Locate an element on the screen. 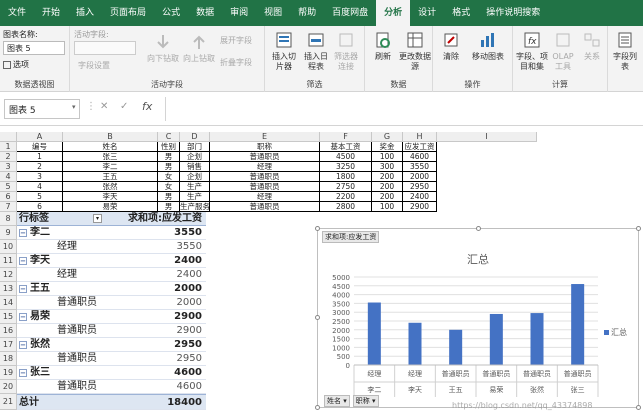  row-header-1: 1 is located at coordinates (8, 147).